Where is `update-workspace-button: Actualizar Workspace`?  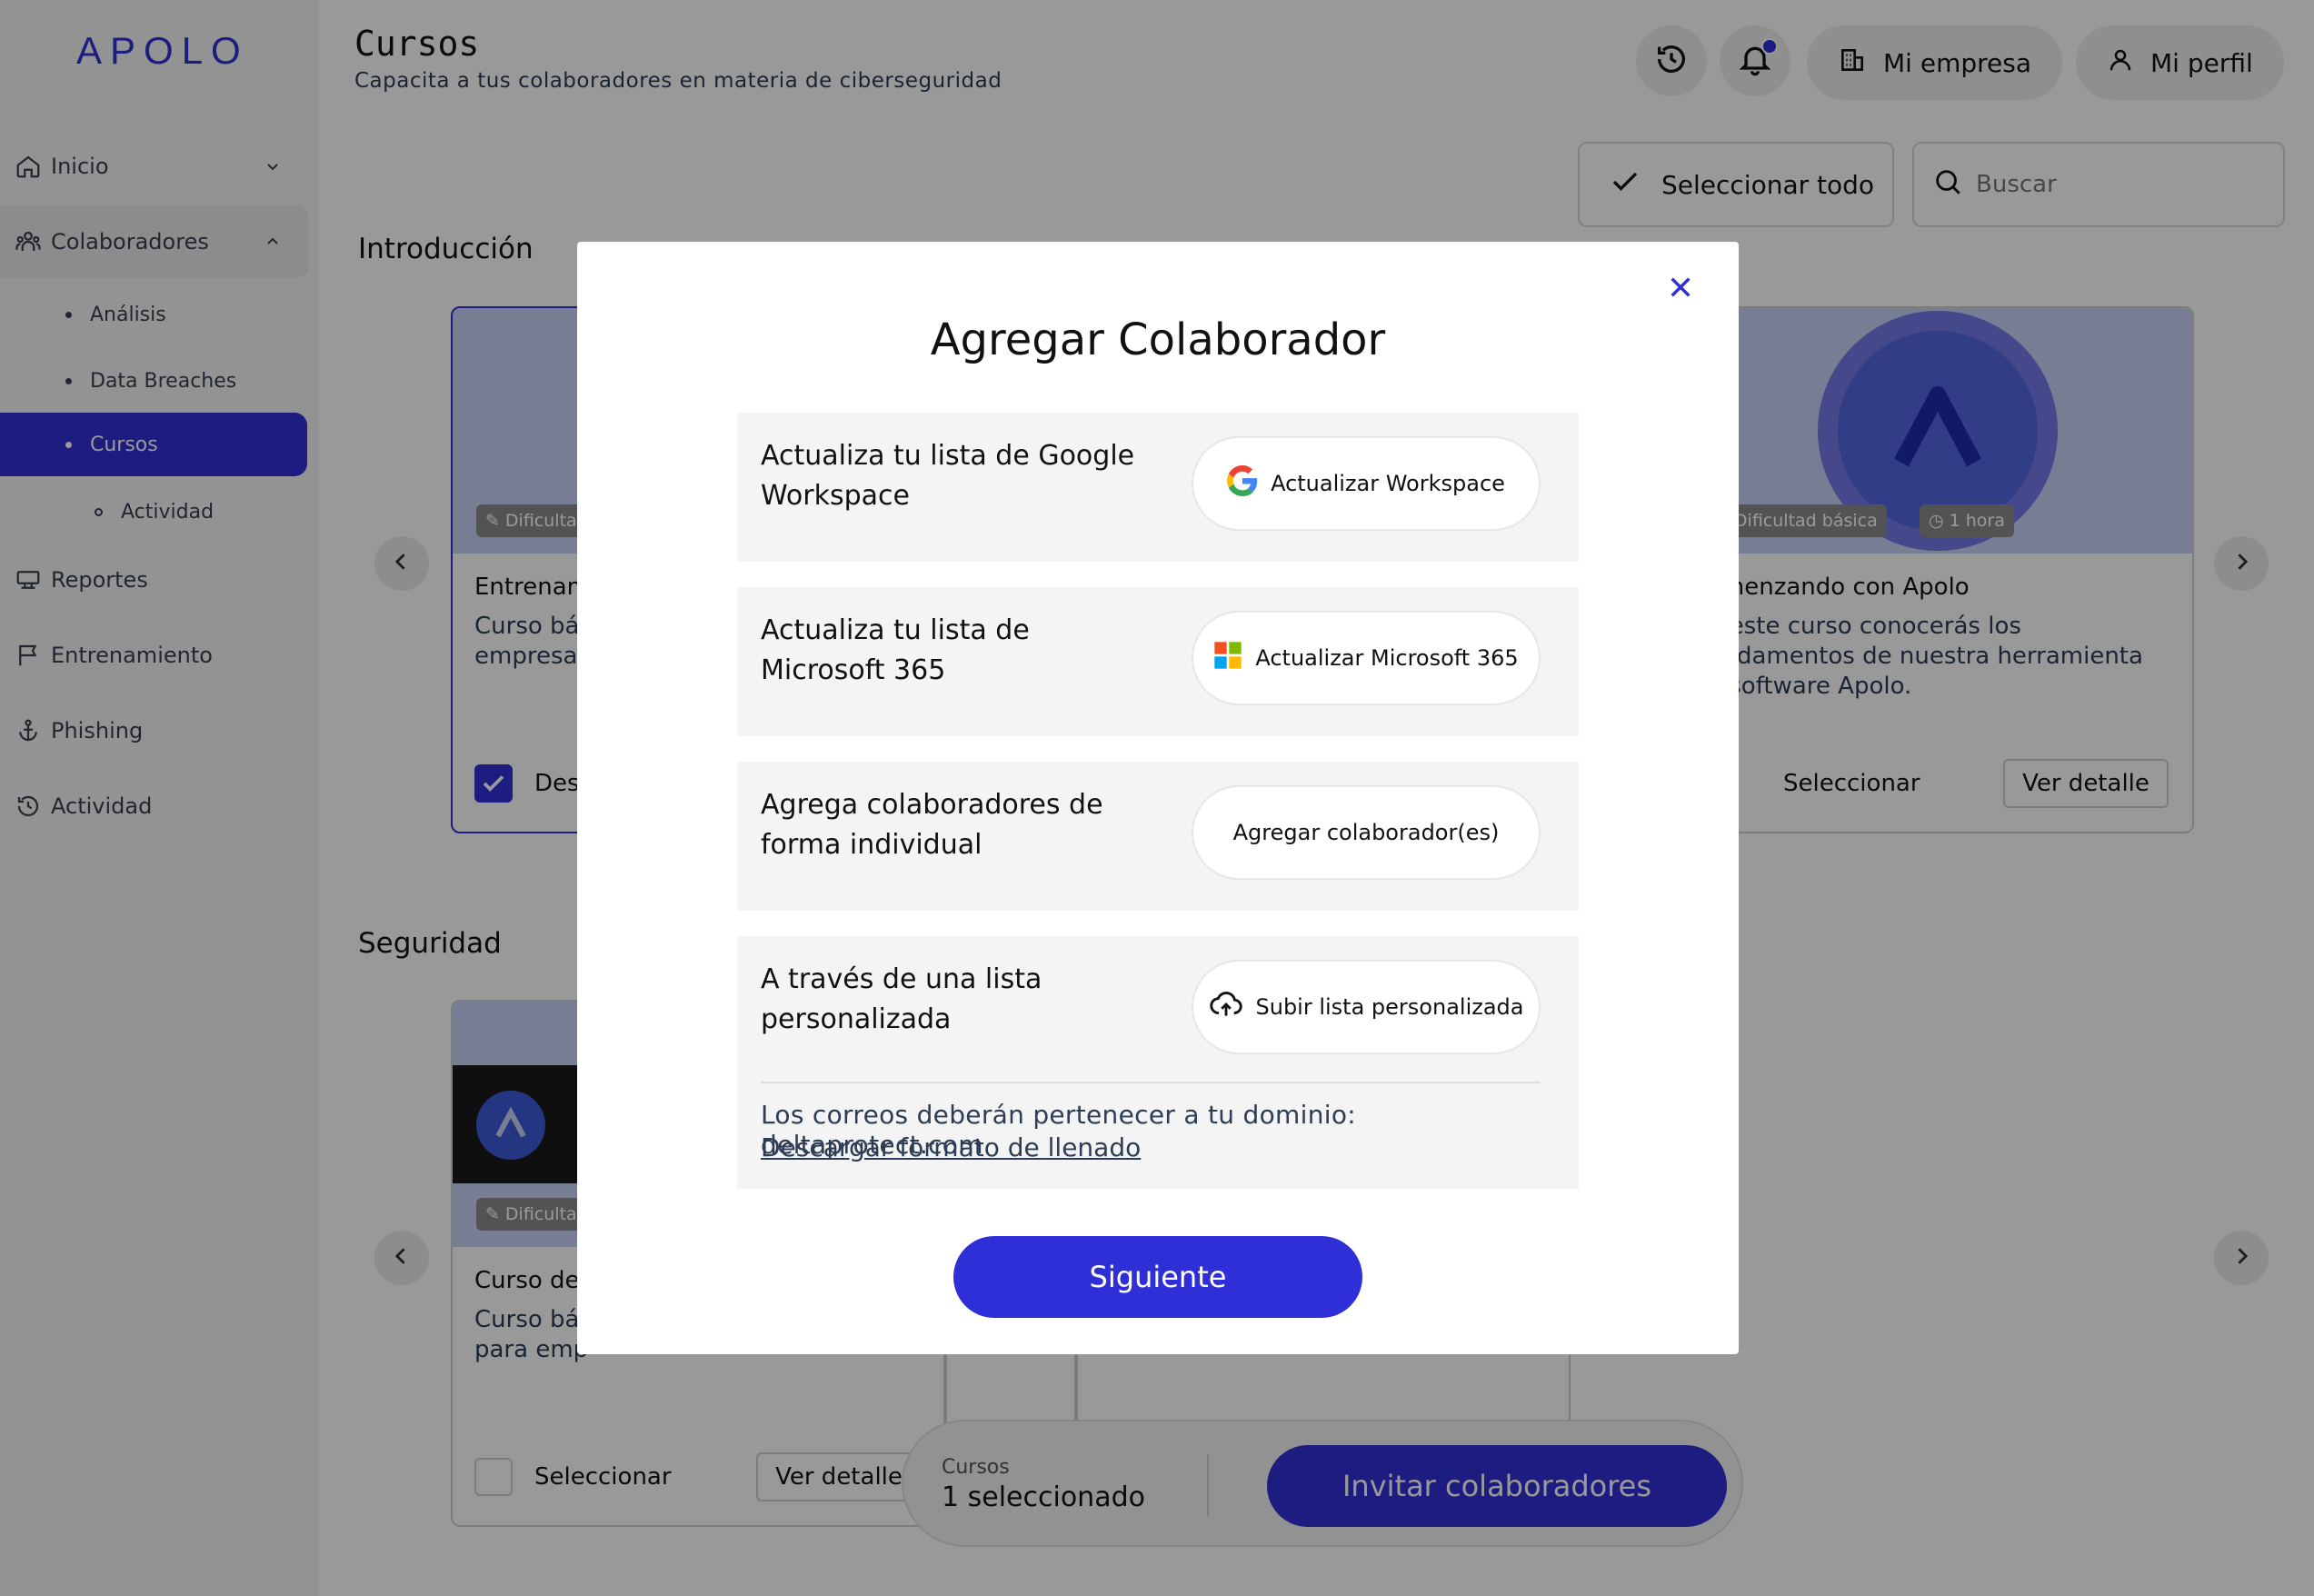
update-workspace-button: Actualizar Workspace is located at coordinates (1366, 483).